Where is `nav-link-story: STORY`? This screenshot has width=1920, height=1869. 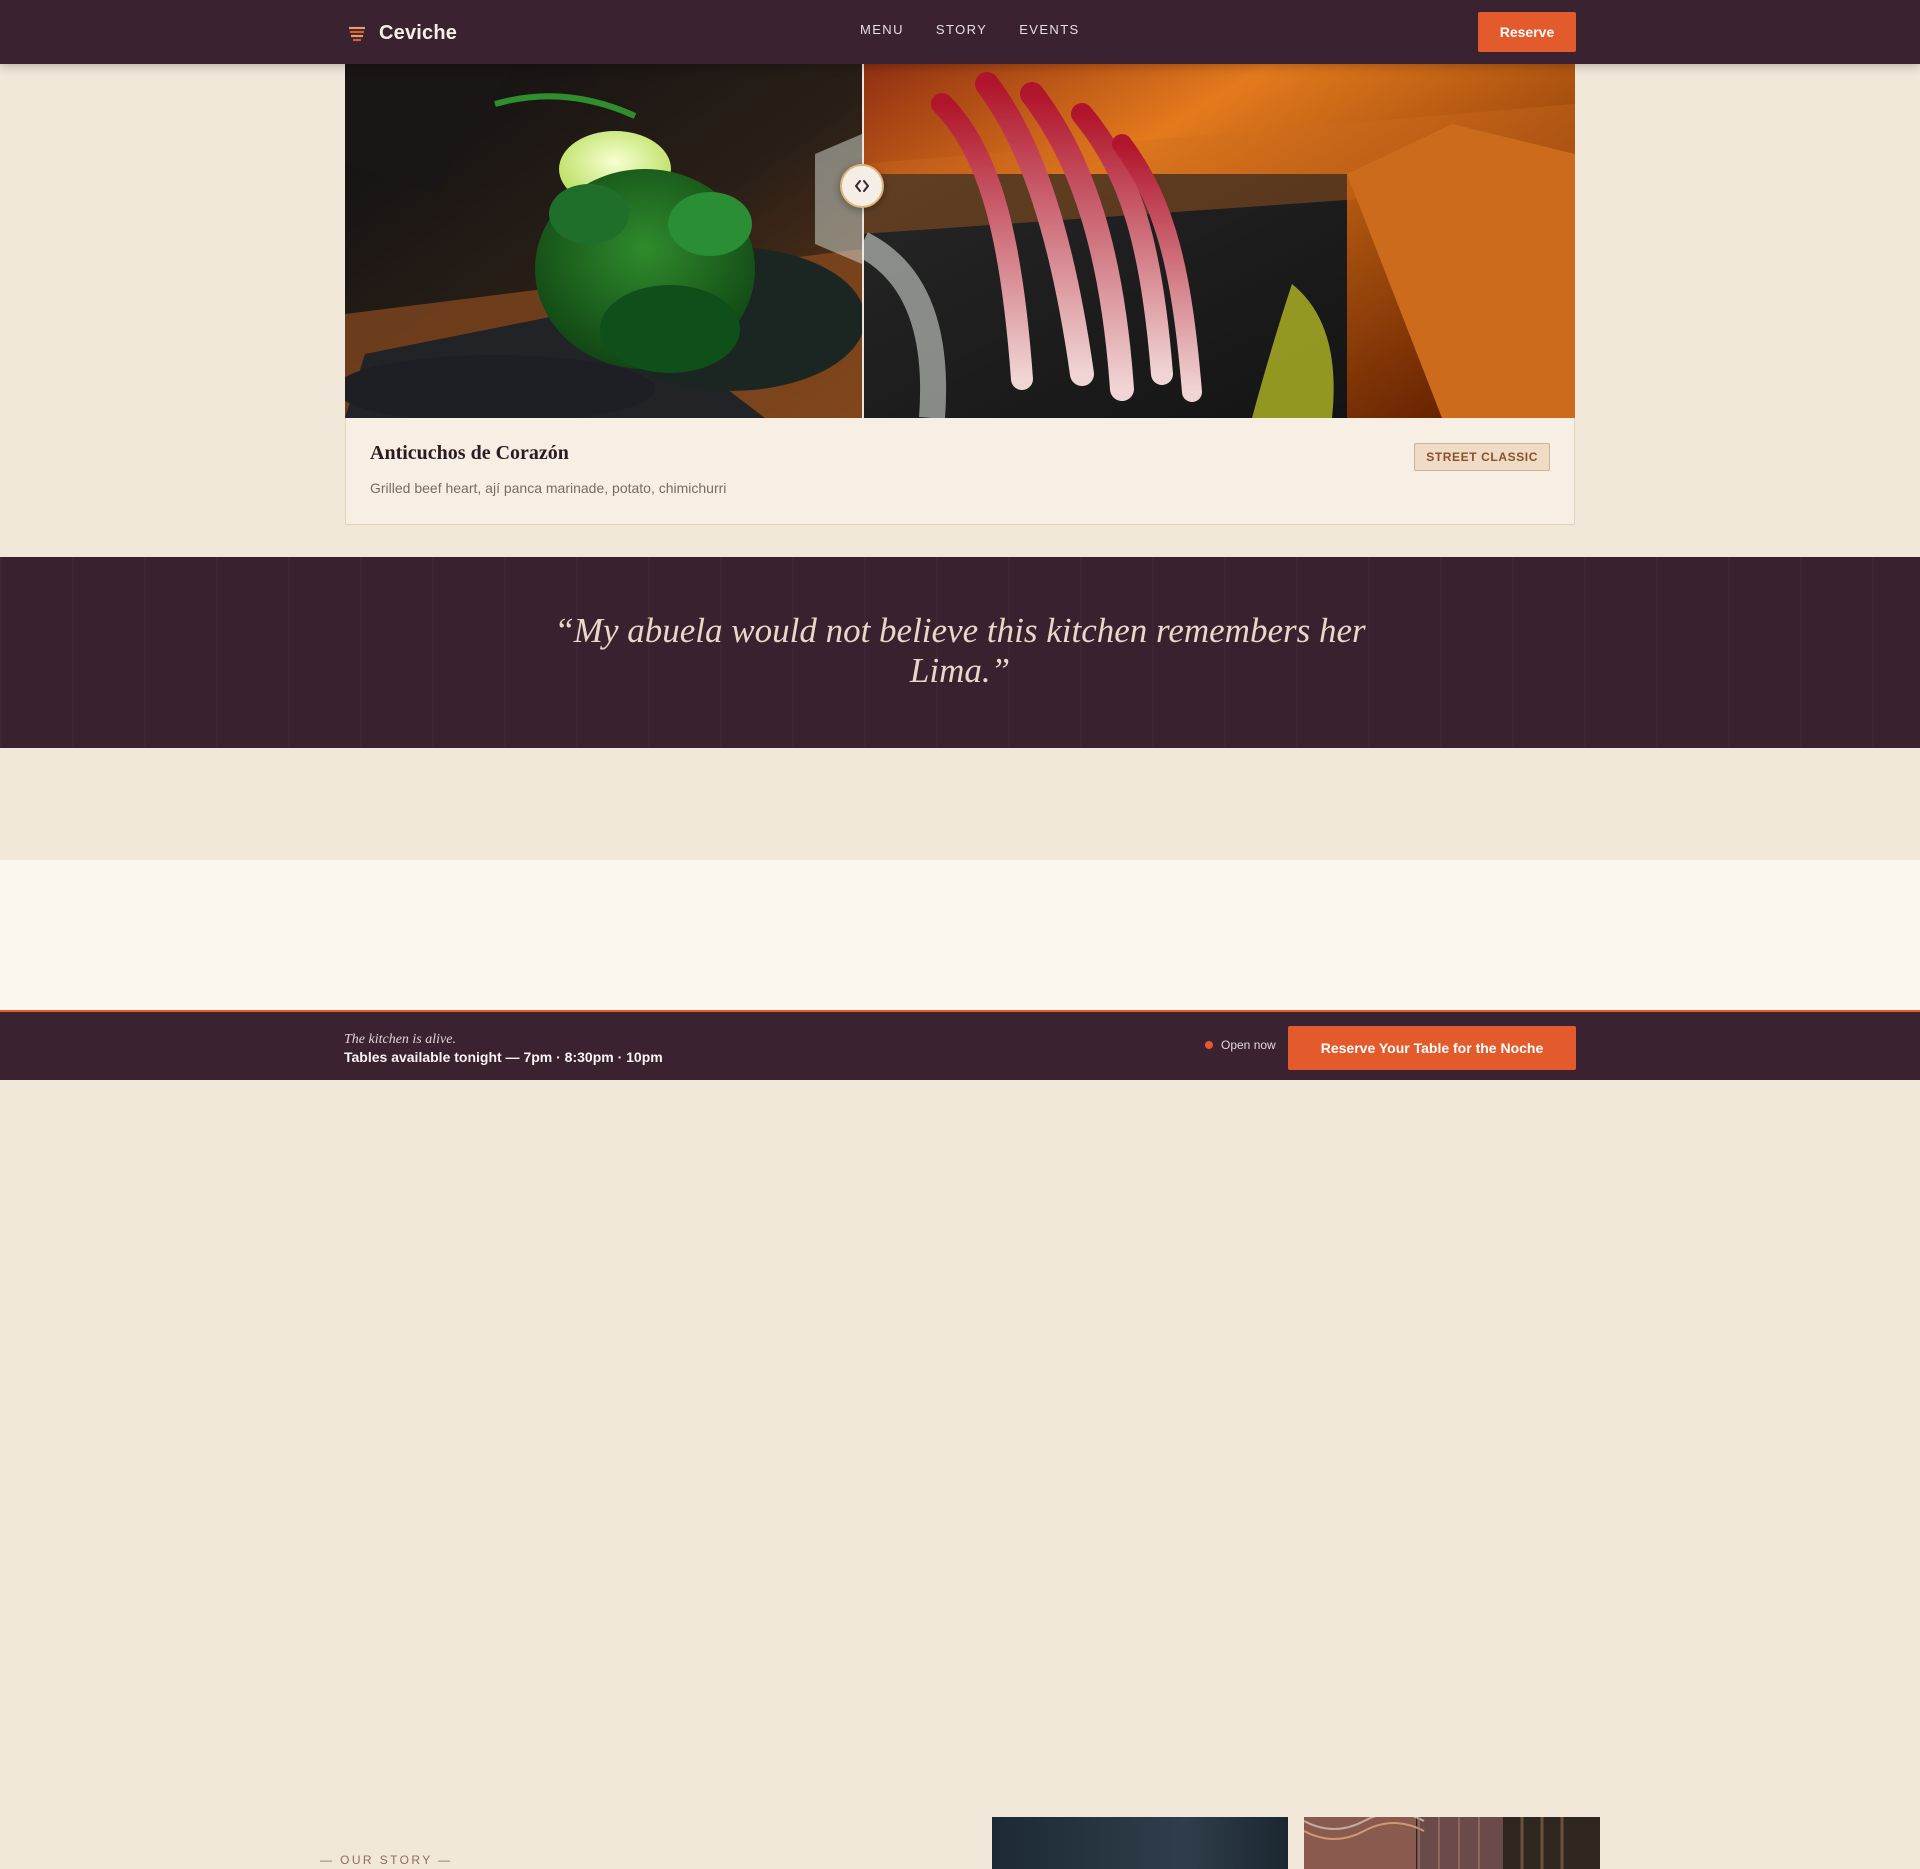 nav-link-story: STORY is located at coordinates (961, 29).